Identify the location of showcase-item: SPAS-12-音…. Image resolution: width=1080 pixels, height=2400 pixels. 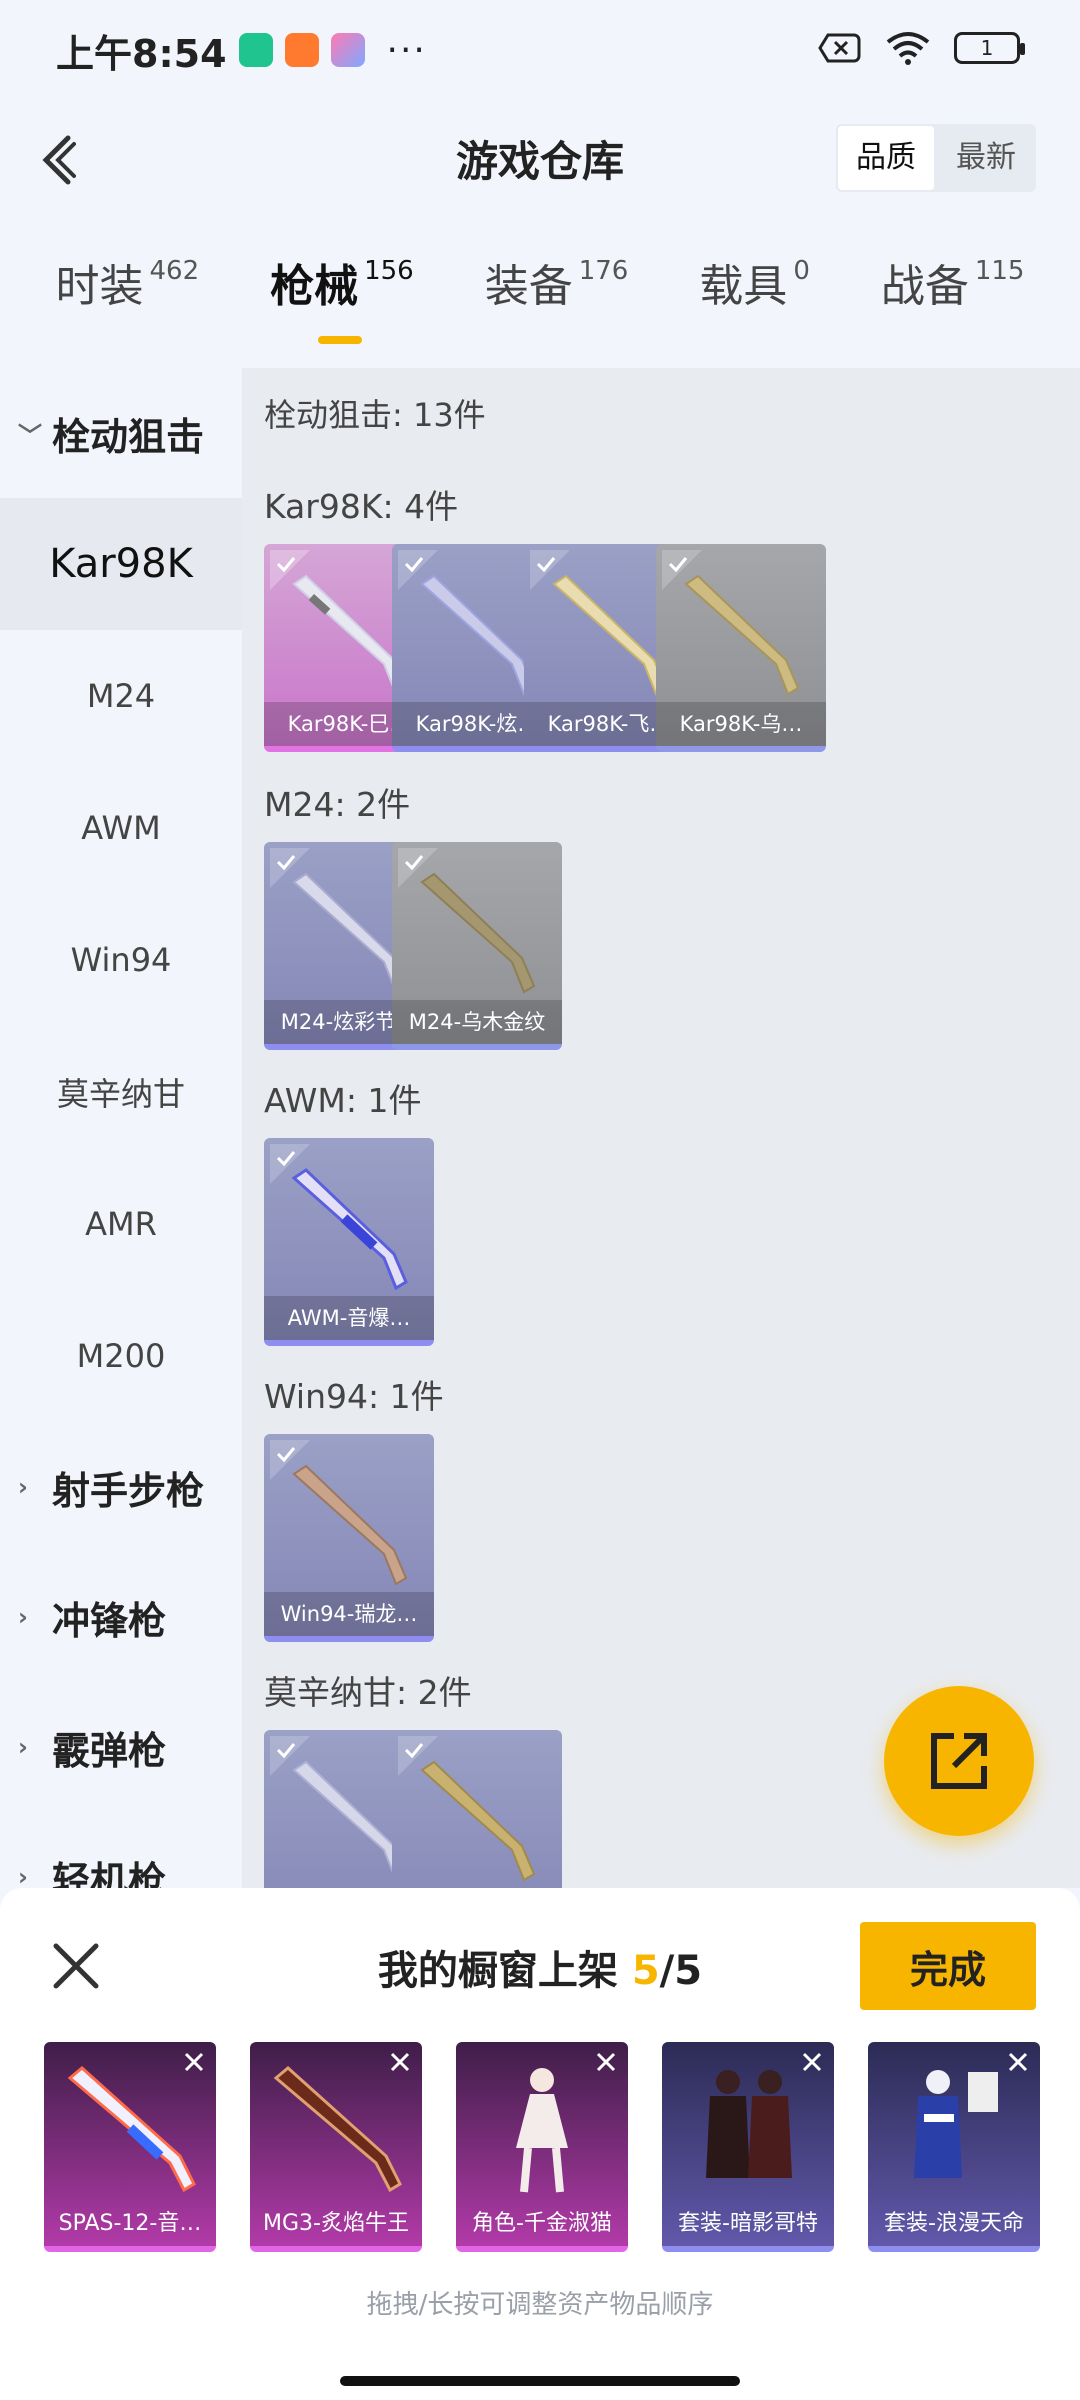
(130, 2147).